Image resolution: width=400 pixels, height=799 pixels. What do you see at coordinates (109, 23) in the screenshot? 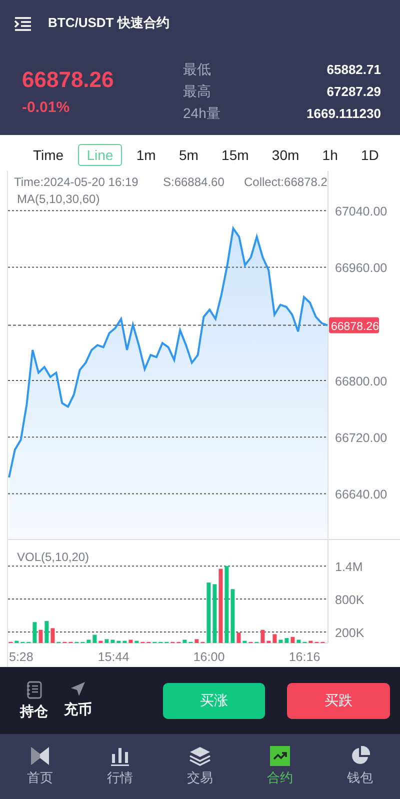
I see `page-title: BTC/USDT 快速合约` at bounding box center [109, 23].